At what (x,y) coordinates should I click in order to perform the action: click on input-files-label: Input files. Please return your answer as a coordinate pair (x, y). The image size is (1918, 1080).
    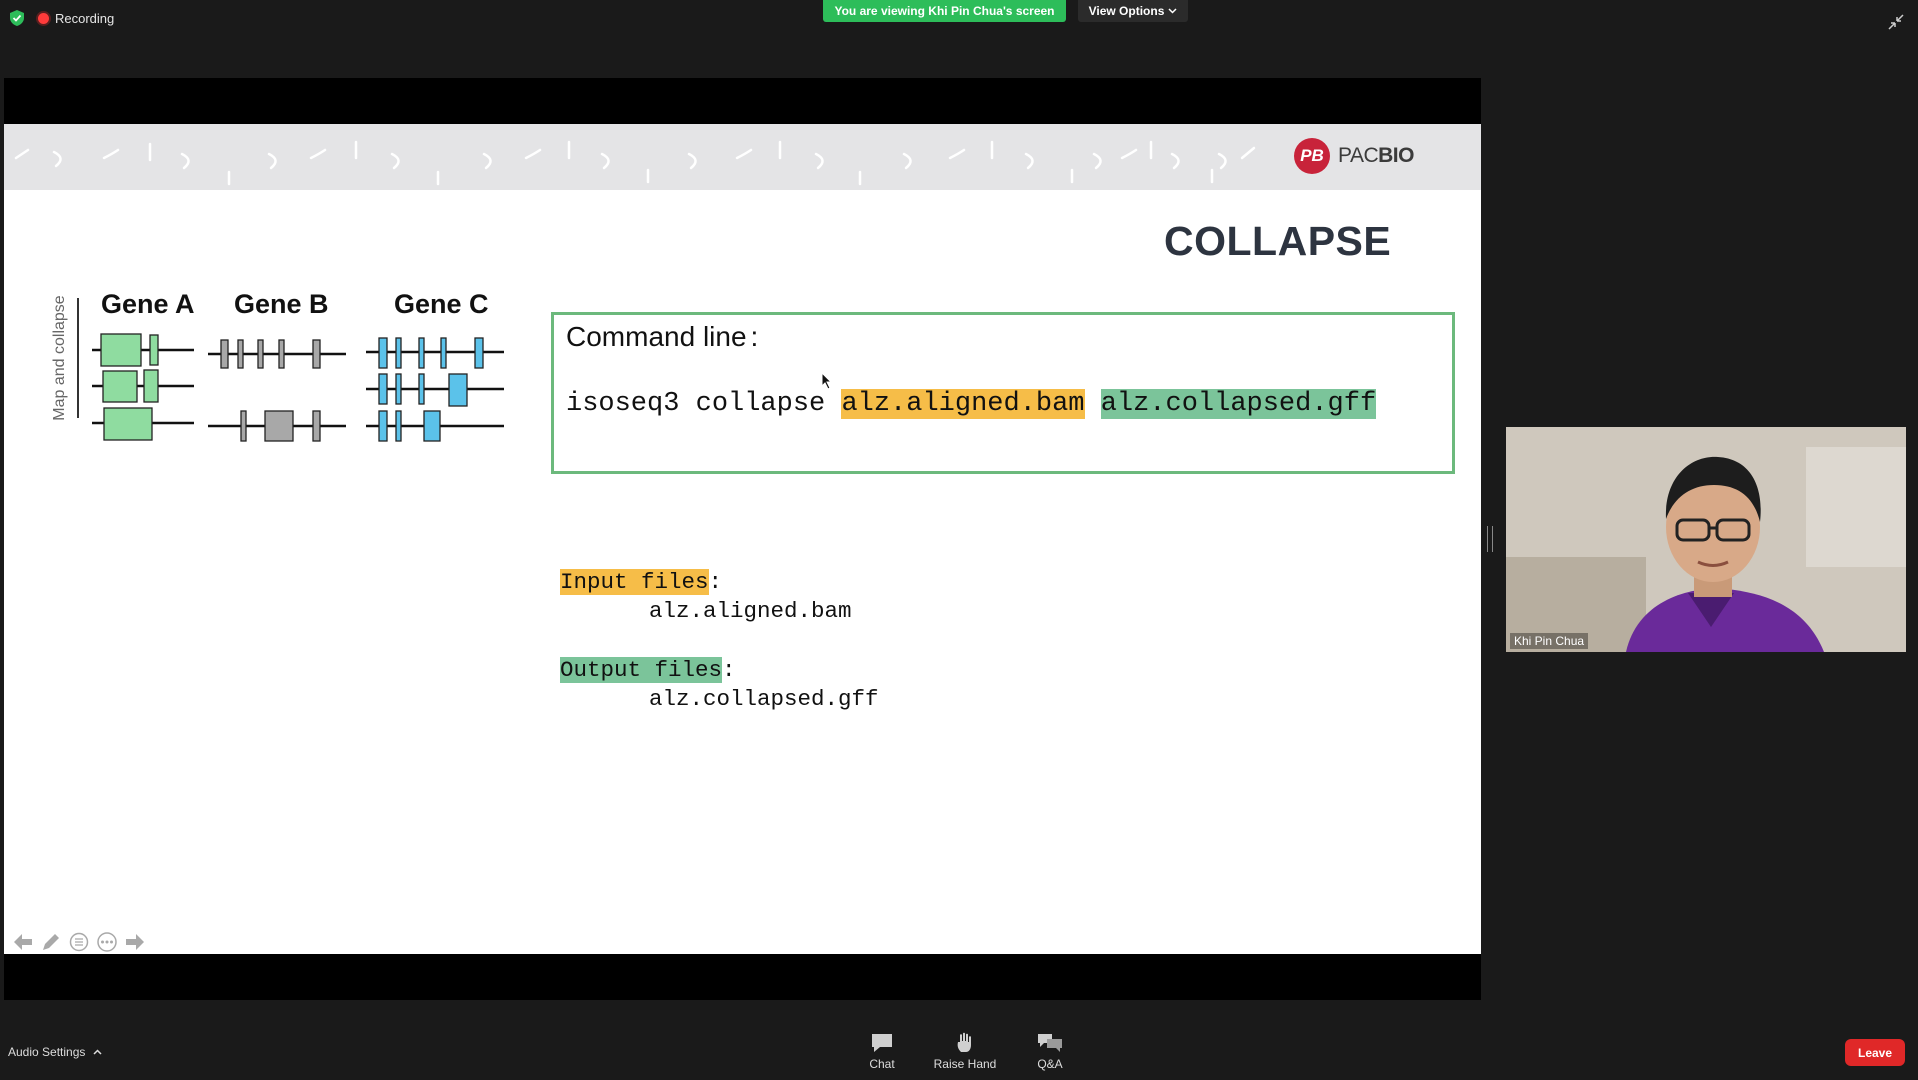
    Looking at the image, I should click on (634, 582).